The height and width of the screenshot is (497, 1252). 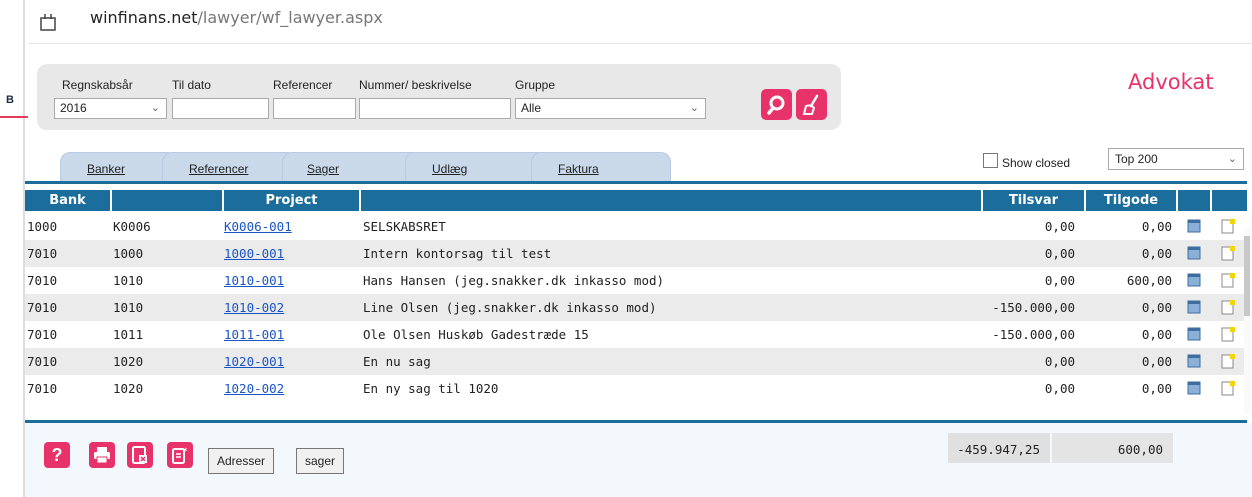 I want to click on clear-button, so click(x=811, y=104).